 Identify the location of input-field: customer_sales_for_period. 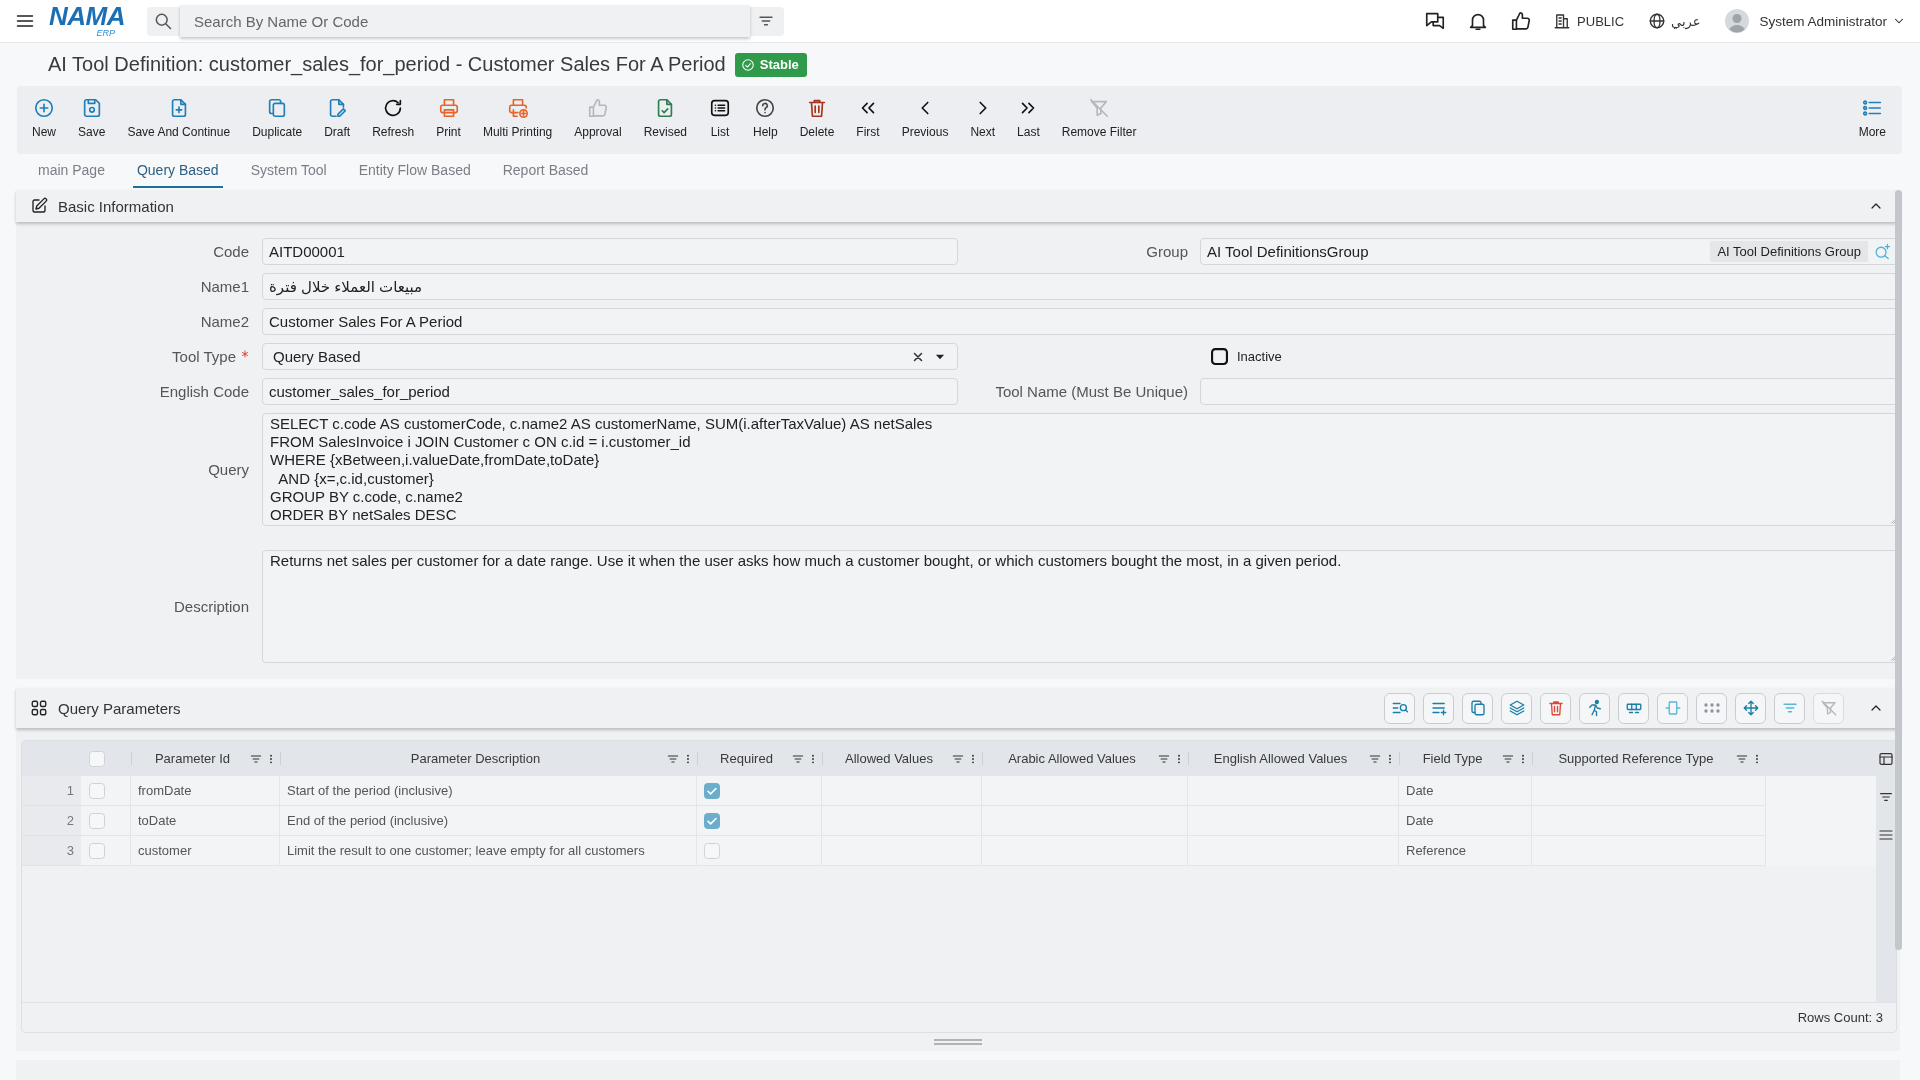
(610, 391).